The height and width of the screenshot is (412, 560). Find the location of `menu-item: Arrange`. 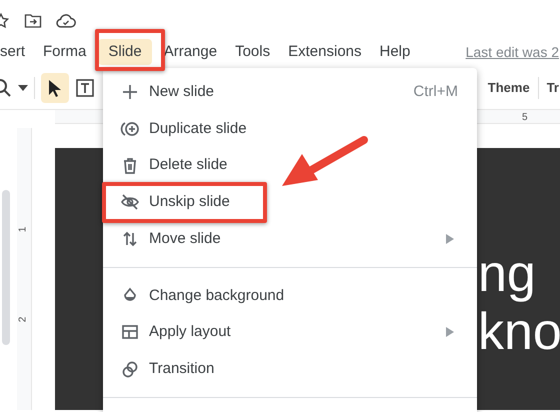

menu-item: Arrange is located at coordinates (191, 52).